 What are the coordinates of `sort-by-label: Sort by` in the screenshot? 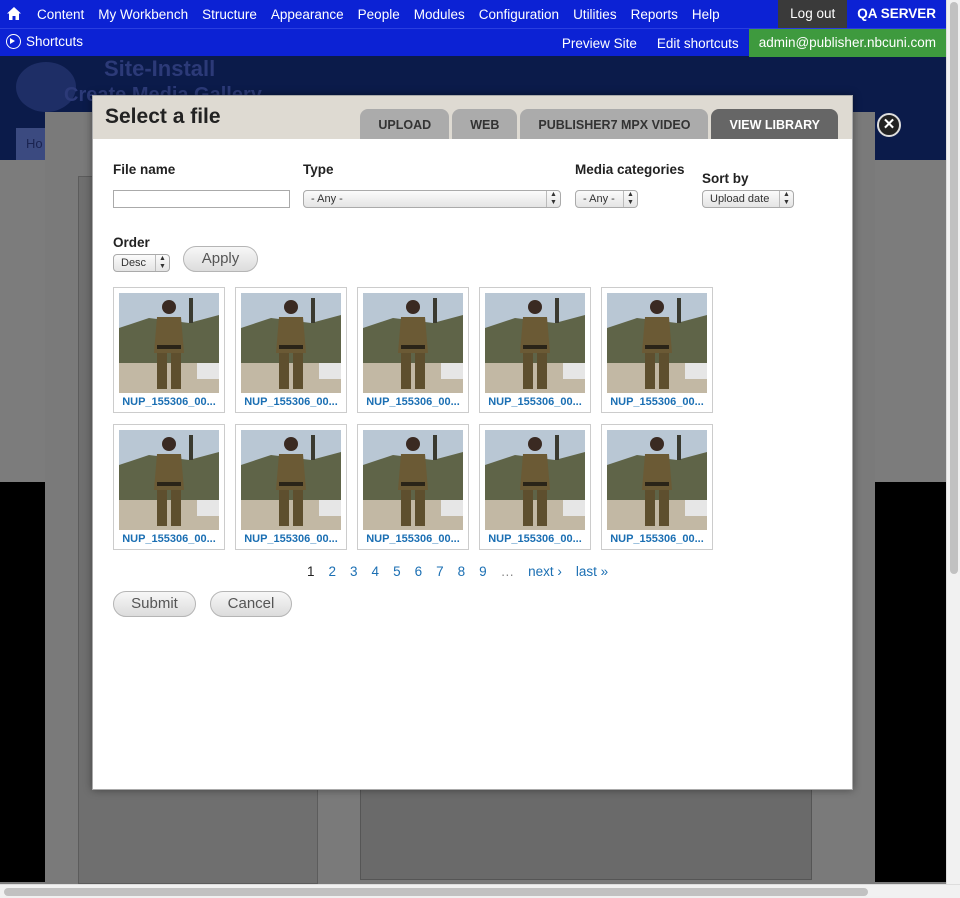 It's located at (725, 178).